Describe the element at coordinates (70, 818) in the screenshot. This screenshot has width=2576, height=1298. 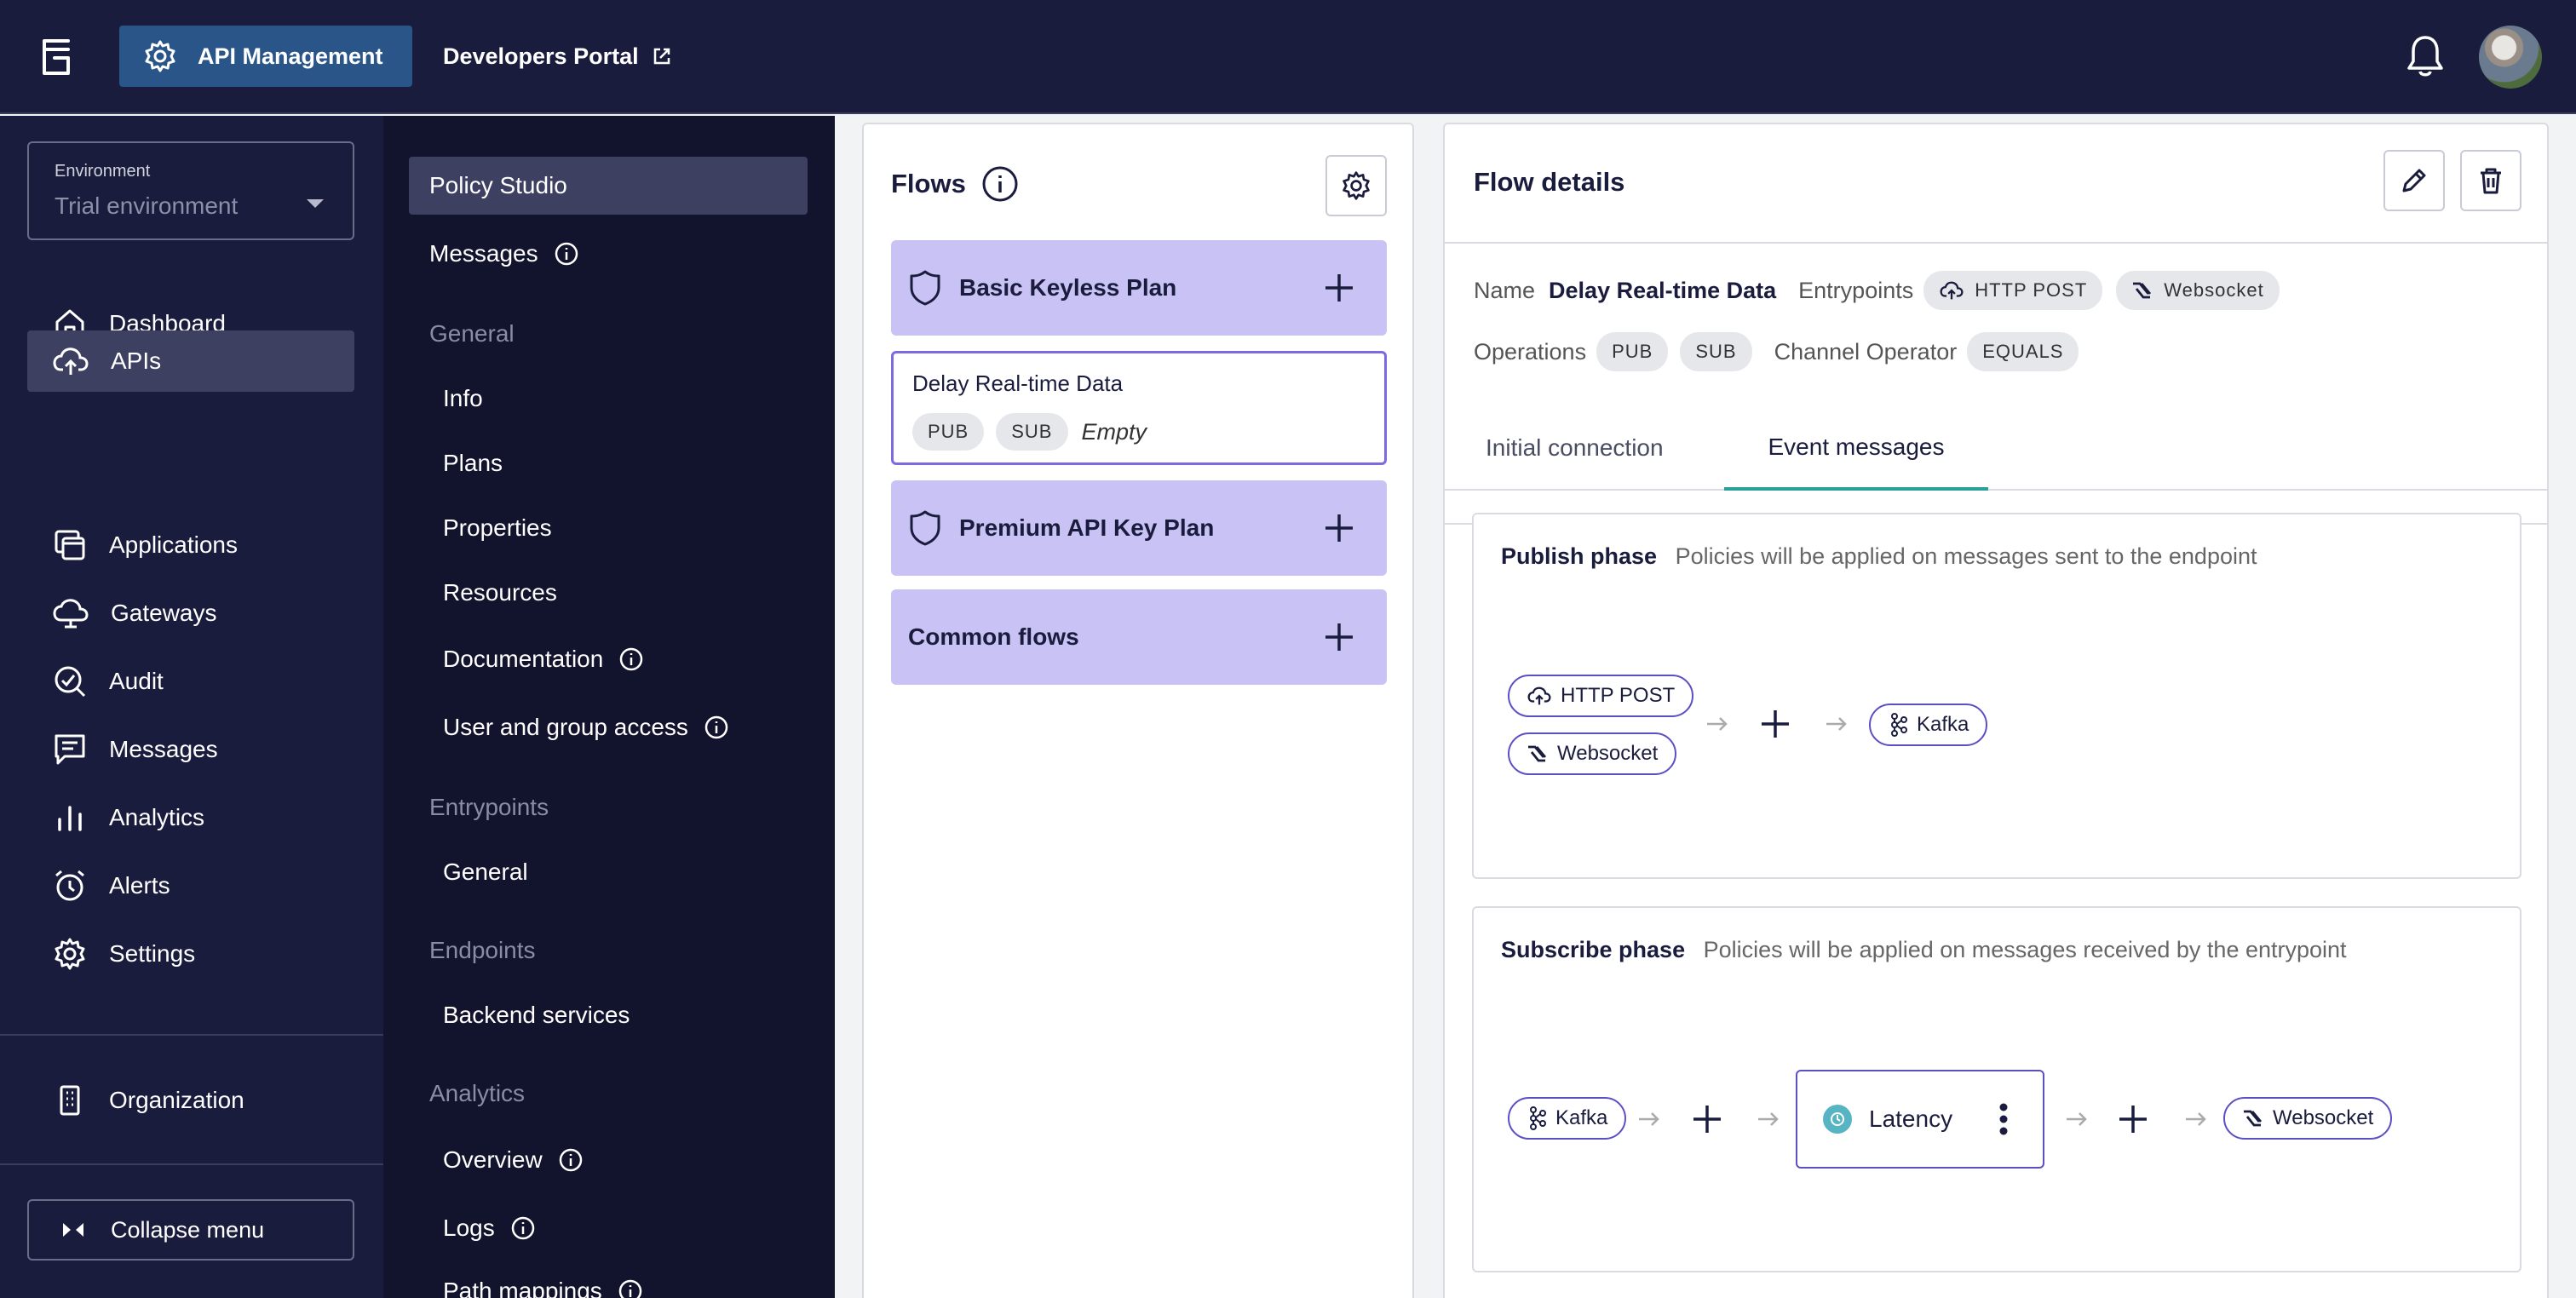
I see `analytics-icon` at that location.